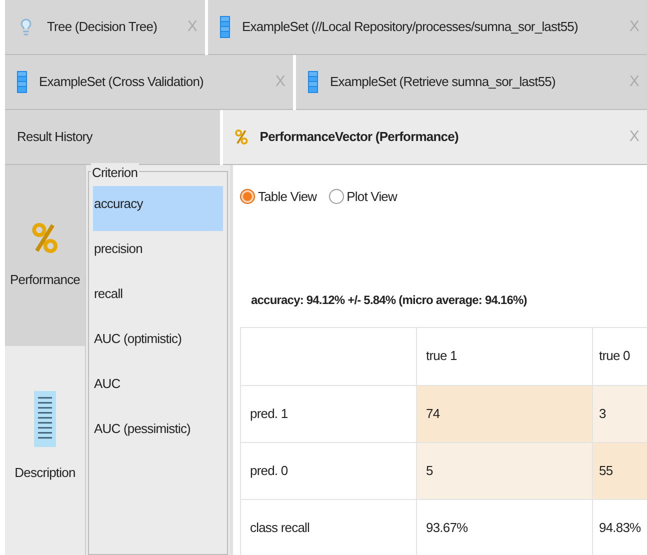 The width and height of the screenshot is (647, 555). Describe the element at coordinates (287, 197) in the screenshot. I see `radio-label: Table View` at that location.